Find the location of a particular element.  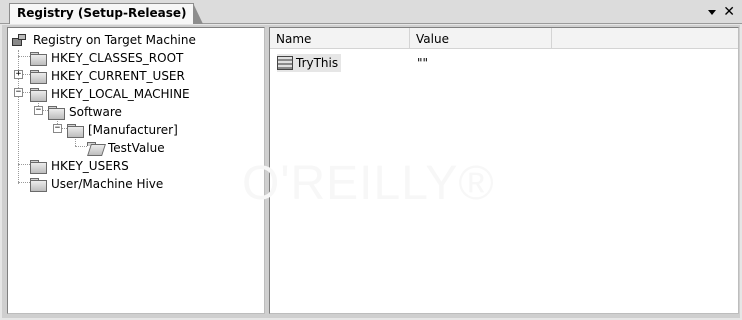

tree-node-hkey-users: HKEY_USERS is located at coordinates (80, 166).